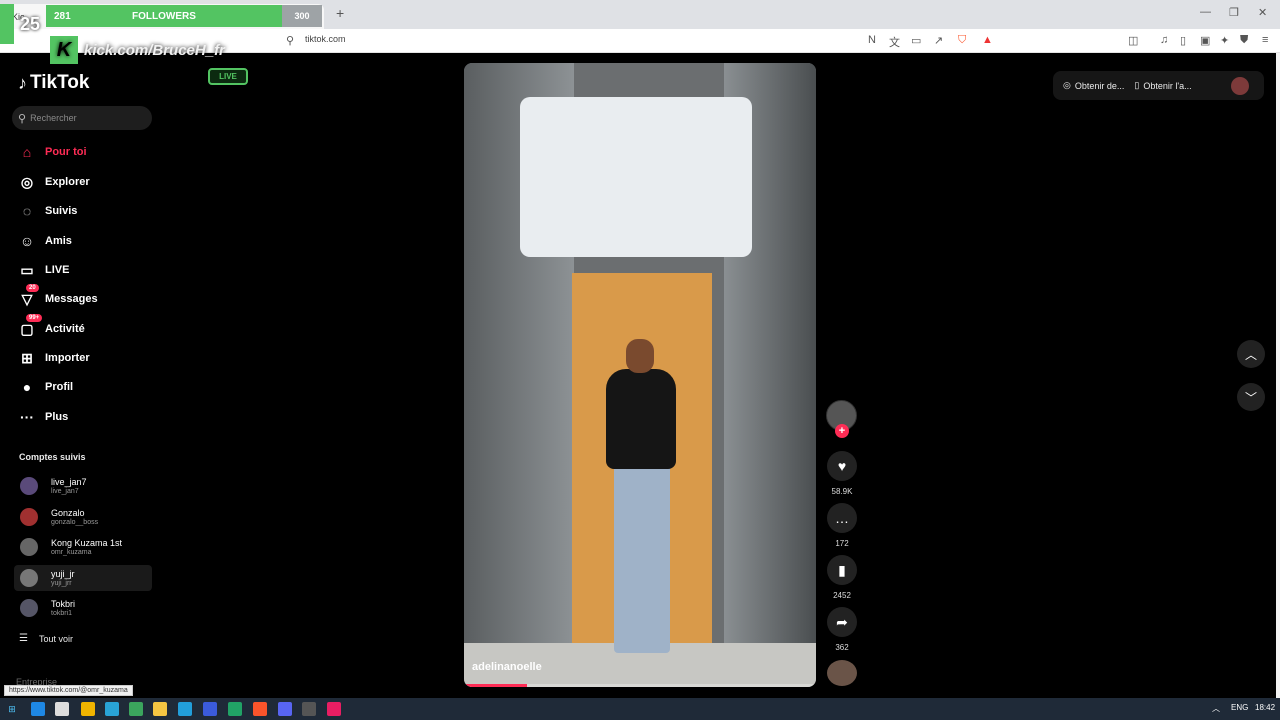  I want to click on nav-label: Messages, so click(71, 299).